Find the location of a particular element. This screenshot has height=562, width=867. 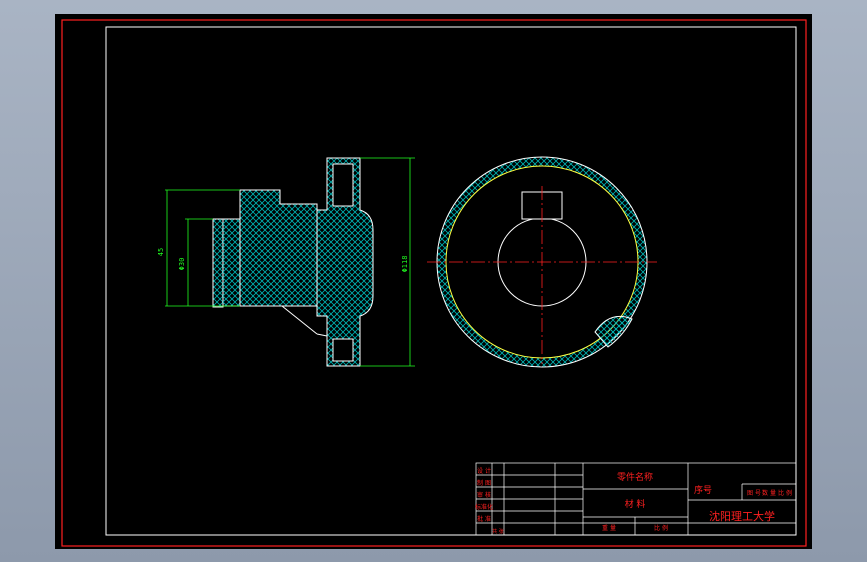

sub-scale: 比 例 is located at coordinates (661, 528).